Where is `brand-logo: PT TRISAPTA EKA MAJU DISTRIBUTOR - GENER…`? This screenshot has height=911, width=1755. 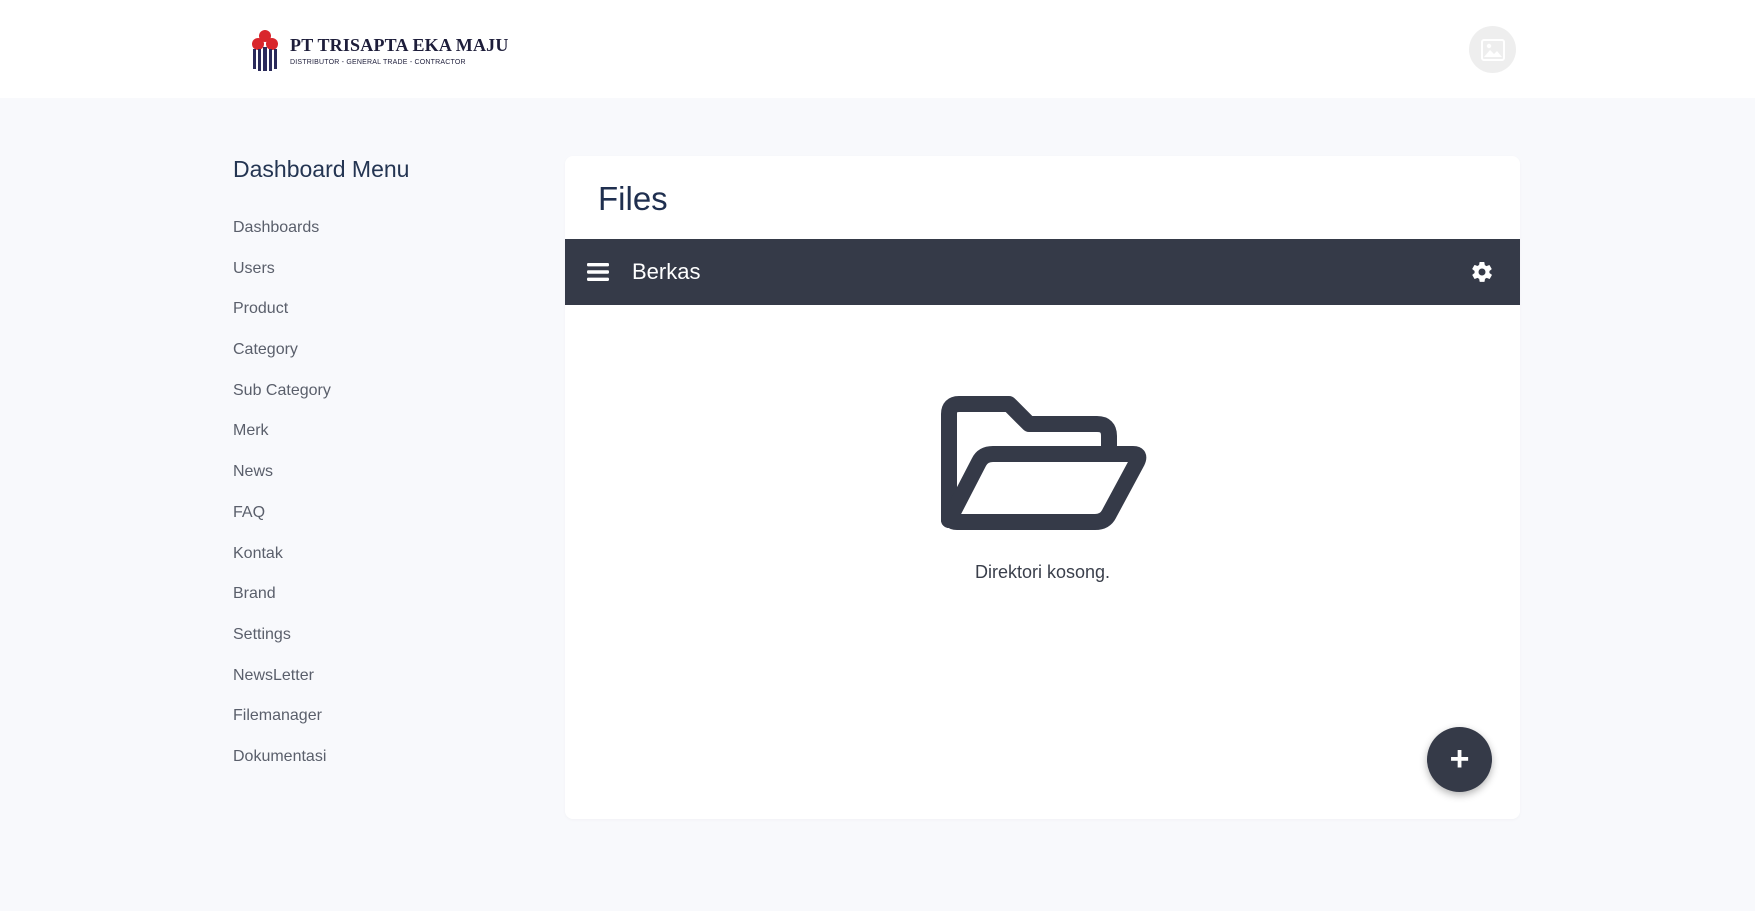
brand-logo: PT TRISAPTA EKA MAJU DISTRIBUTOR - GENER… is located at coordinates (379, 50).